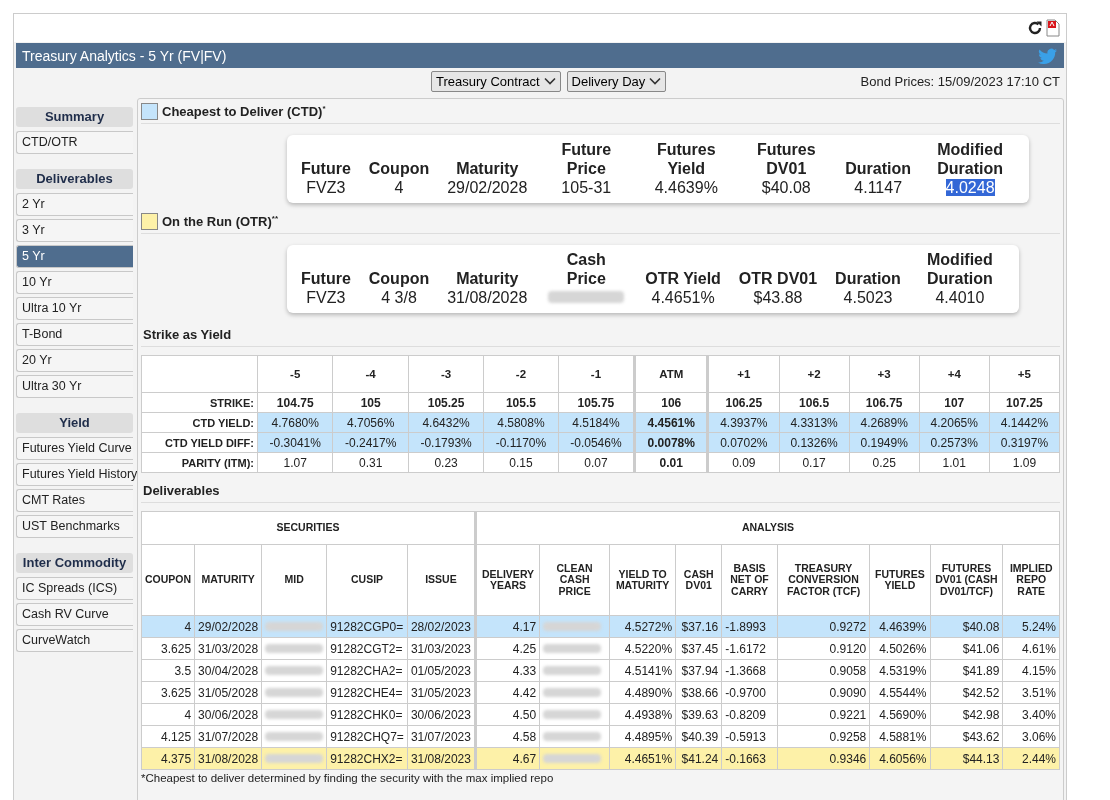 The image size is (1110, 800). What do you see at coordinates (671, 442) in the screenshot?
I see `table-cell: 0.0078%` at bounding box center [671, 442].